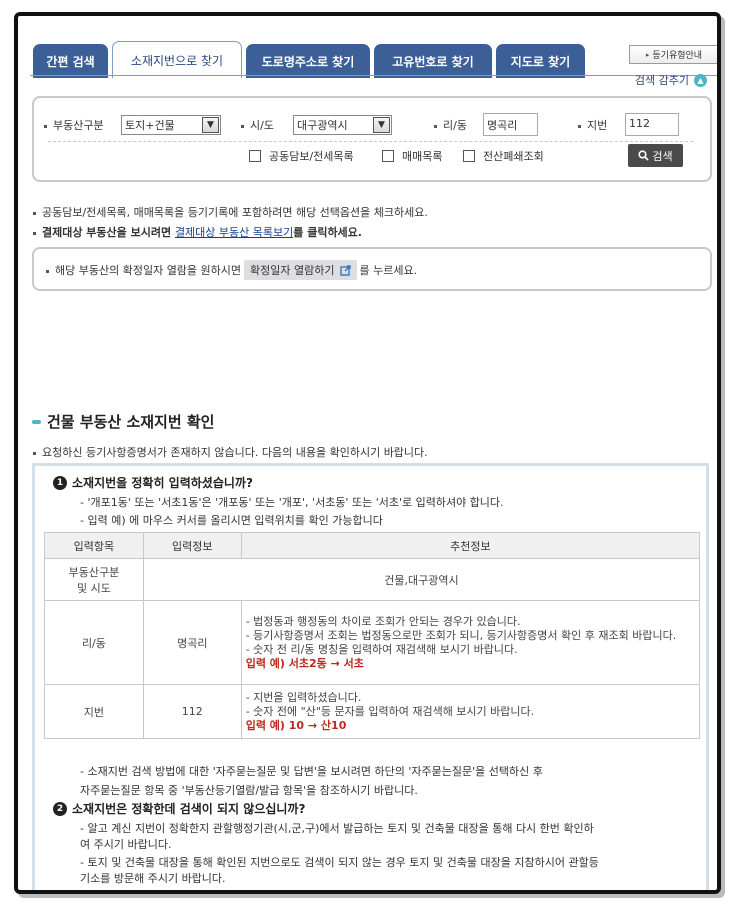 This screenshot has height=909, width=736. What do you see at coordinates (153, 878) in the screenshot?
I see `q2-line-4: 기소를 방문해 주시기 바랍니다.` at bounding box center [153, 878].